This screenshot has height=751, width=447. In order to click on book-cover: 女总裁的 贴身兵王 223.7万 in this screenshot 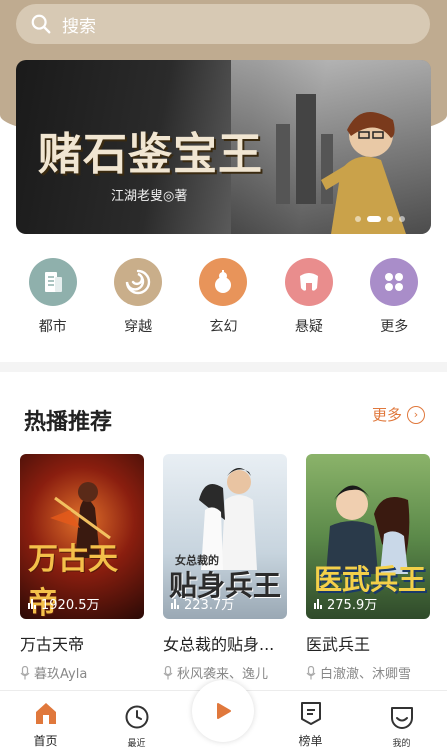, I will do `click(225, 536)`.